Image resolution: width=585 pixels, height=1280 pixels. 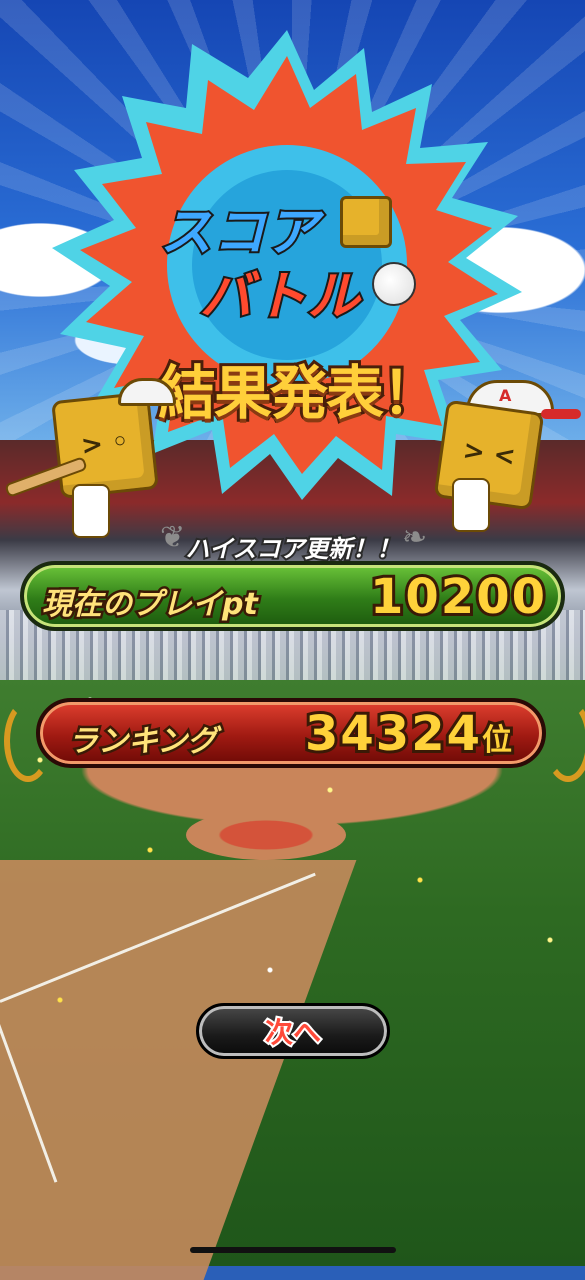 What do you see at coordinates (91, 511) in the screenshot?
I see `mascot-left-body` at bounding box center [91, 511].